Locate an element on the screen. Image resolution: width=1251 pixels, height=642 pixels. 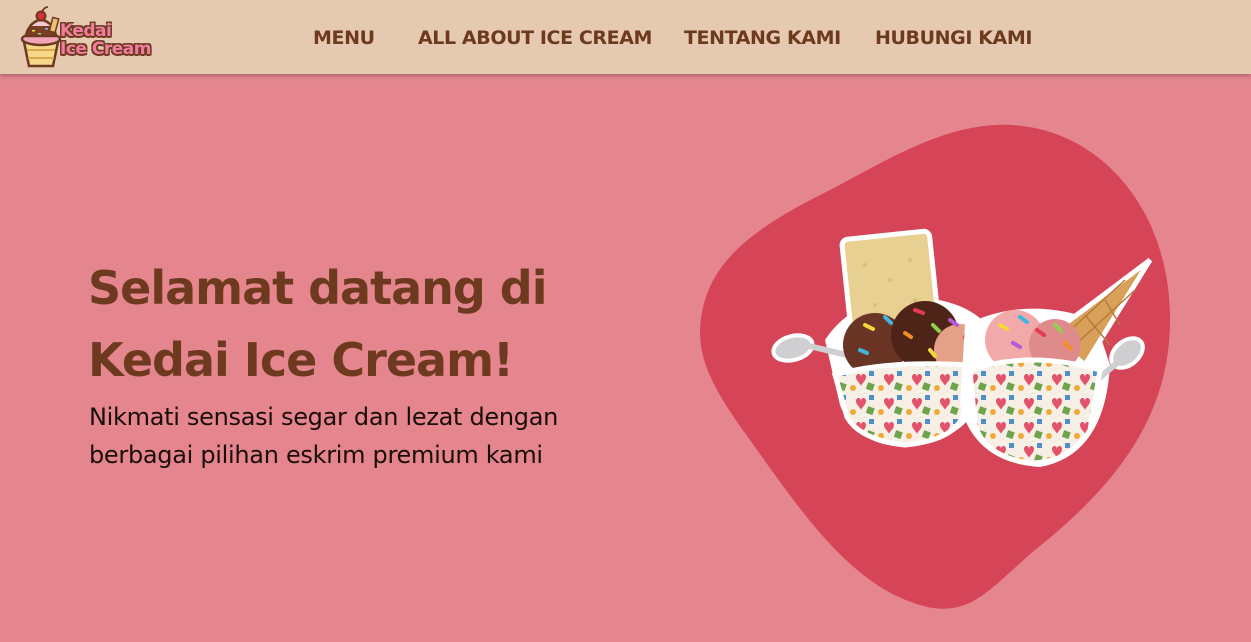
brand-line-1: Kedai is located at coordinates (86, 31).